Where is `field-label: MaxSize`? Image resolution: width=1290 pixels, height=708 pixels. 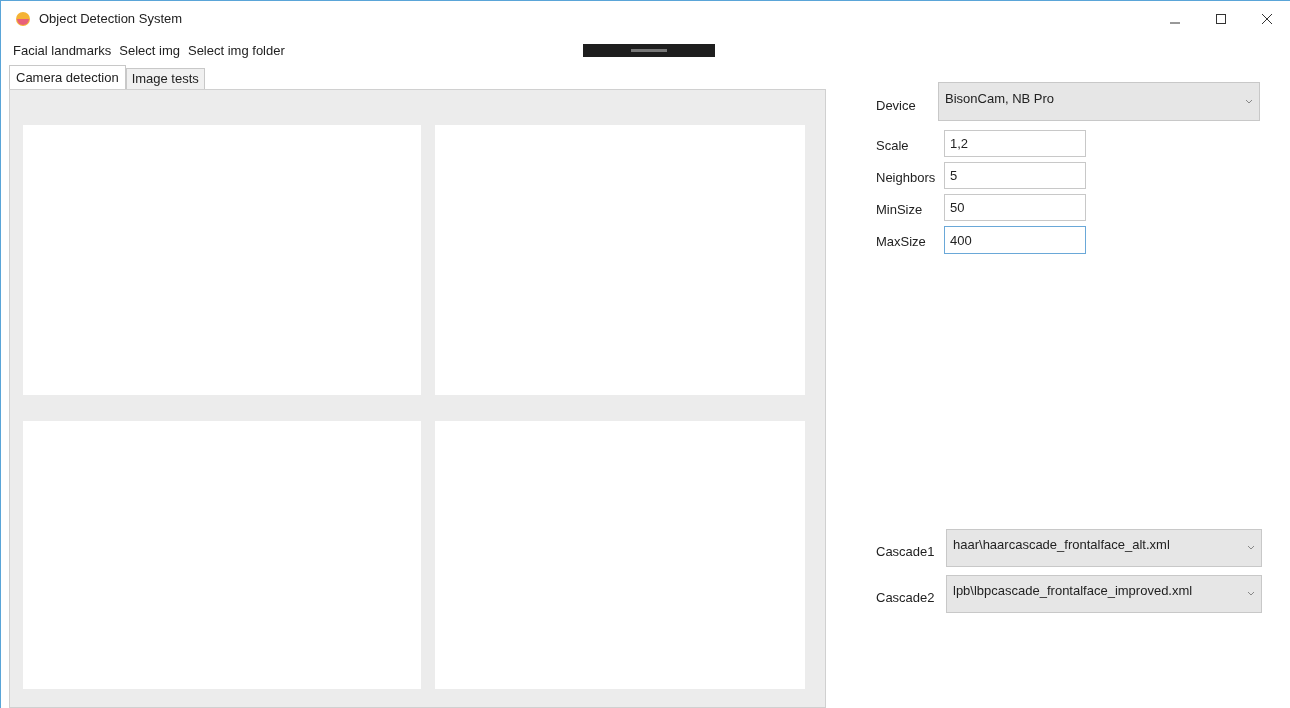 field-label: MaxSize is located at coordinates (901, 242).